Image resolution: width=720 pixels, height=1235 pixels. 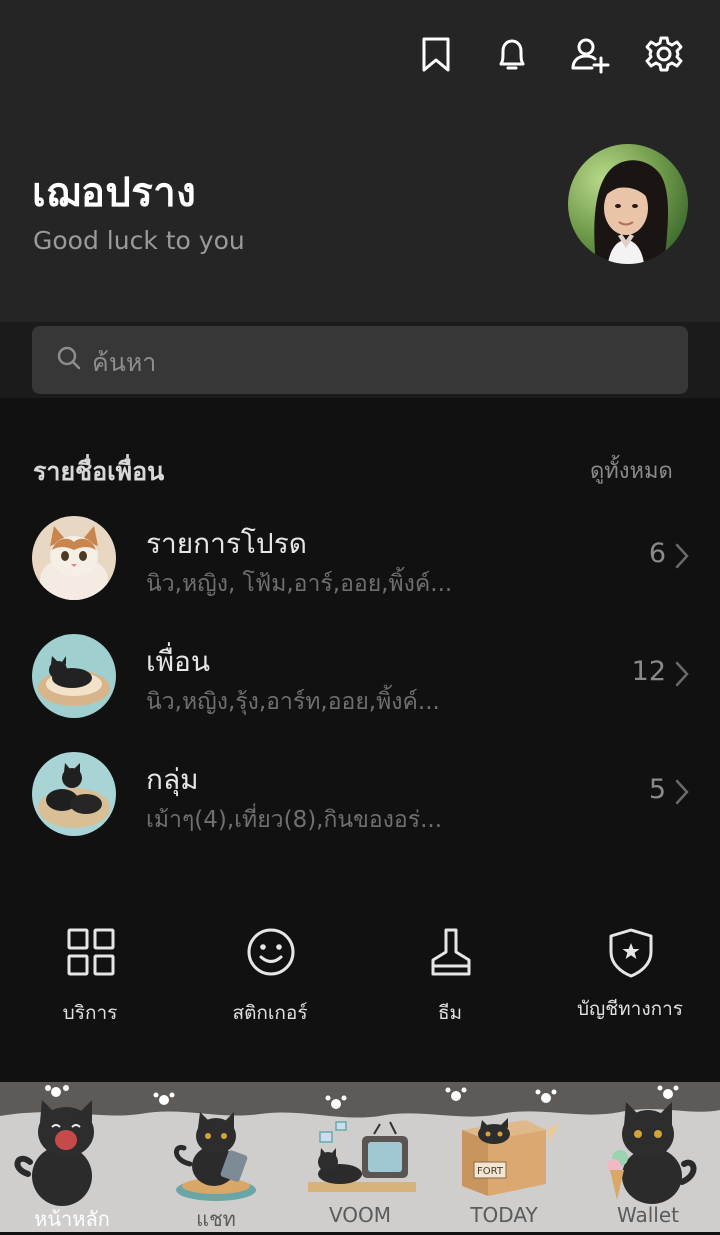 I want to click on tab-voom: VOOM, so click(x=360, y=1157).